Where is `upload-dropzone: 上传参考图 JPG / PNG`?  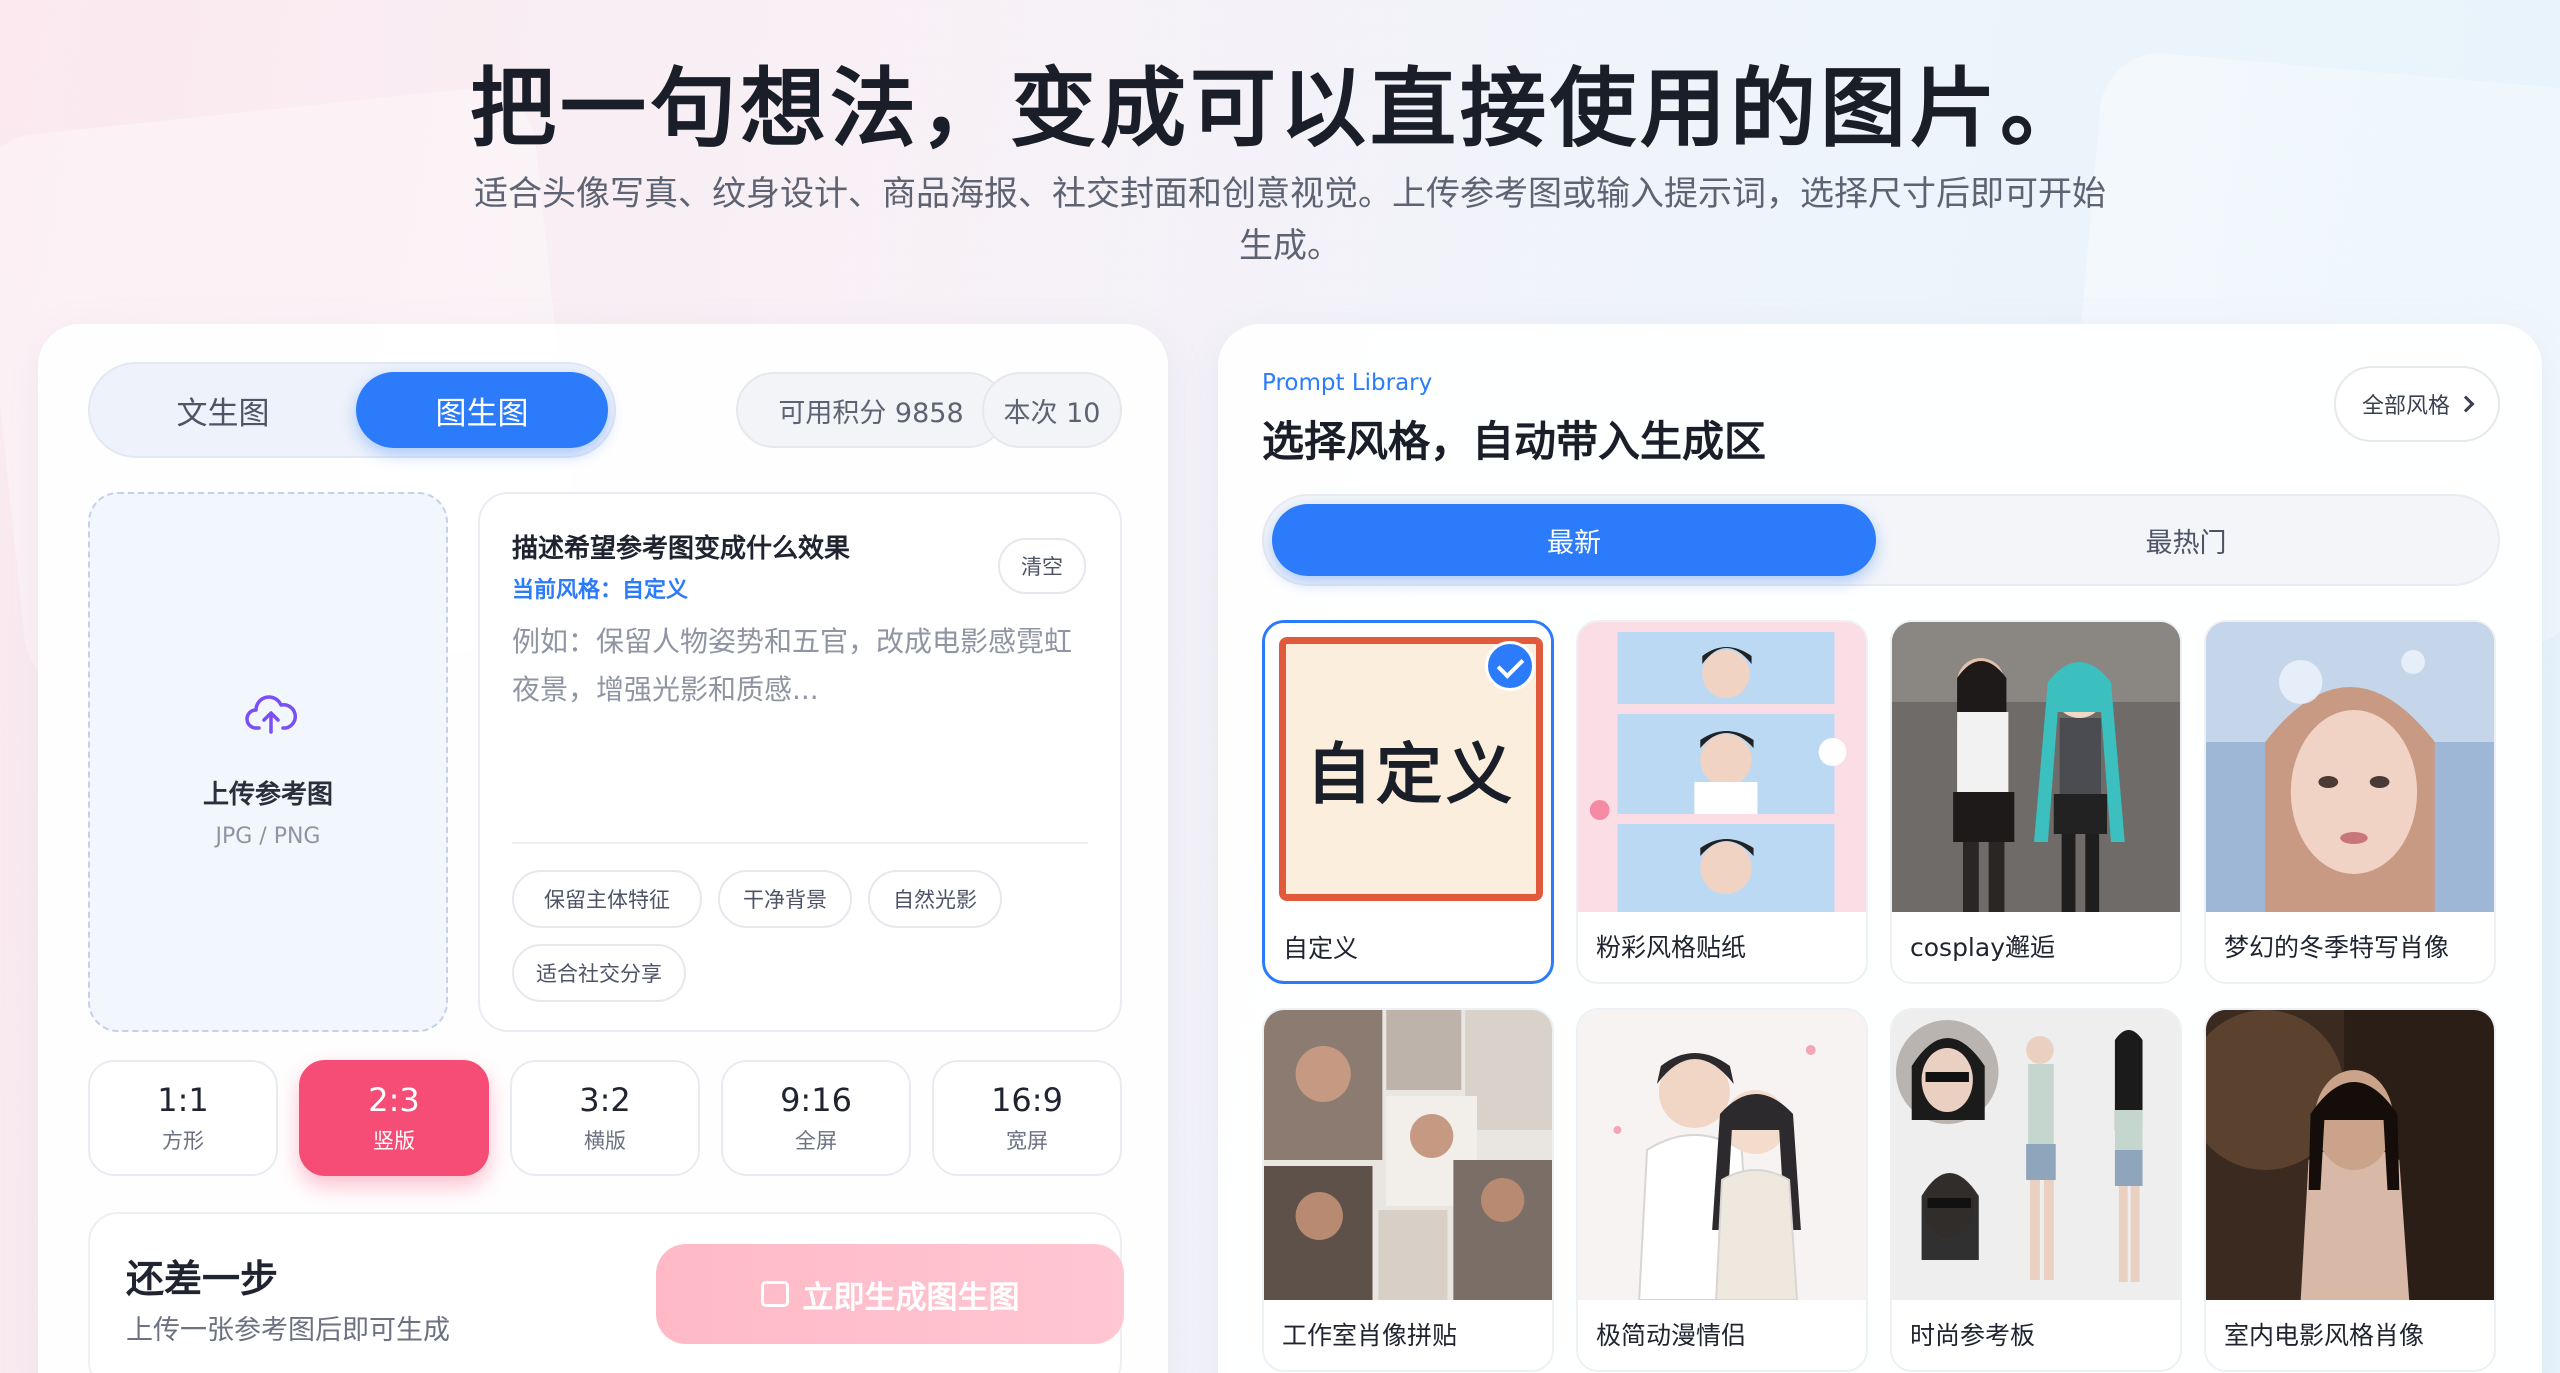 upload-dropzone: 上传参考图 JPG / PNG is located at coordinates (268, 762).